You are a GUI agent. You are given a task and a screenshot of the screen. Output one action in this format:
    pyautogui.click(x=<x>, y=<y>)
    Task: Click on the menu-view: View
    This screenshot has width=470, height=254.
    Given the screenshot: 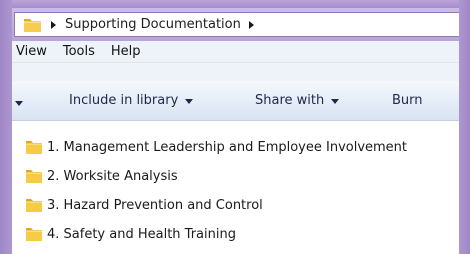 What is the action you would take?
    pyautogui.click(x=33, y=51)
    